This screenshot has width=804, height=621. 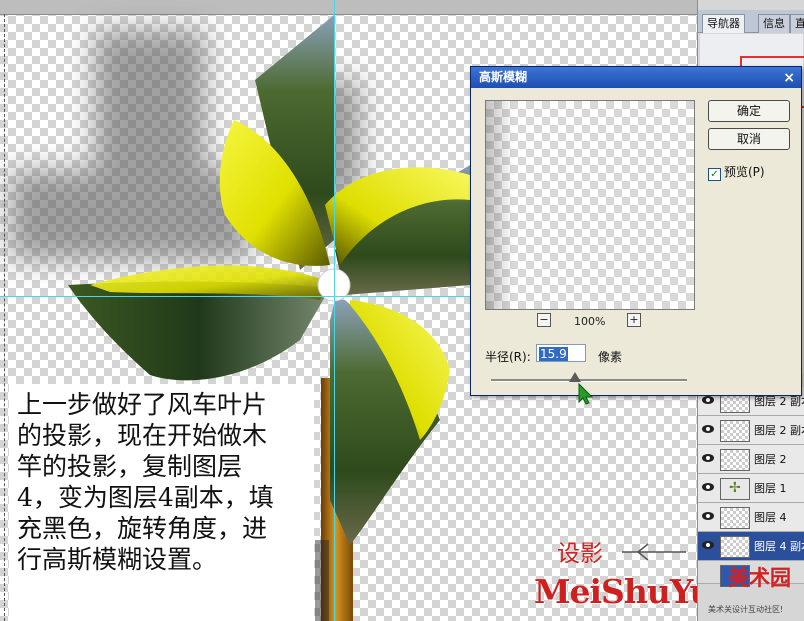 What do you see at coordinates (774, 23) in the screenshot?
I see `tab-info: 信息` at bounding box center [774, 23].